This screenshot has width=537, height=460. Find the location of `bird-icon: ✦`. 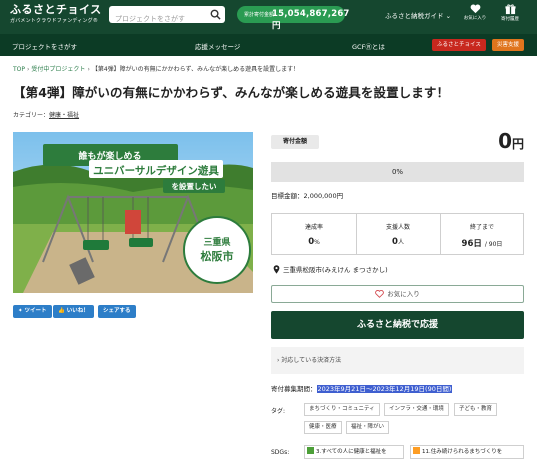

bird-icon: ✦ is located at coordinates (20, 311).